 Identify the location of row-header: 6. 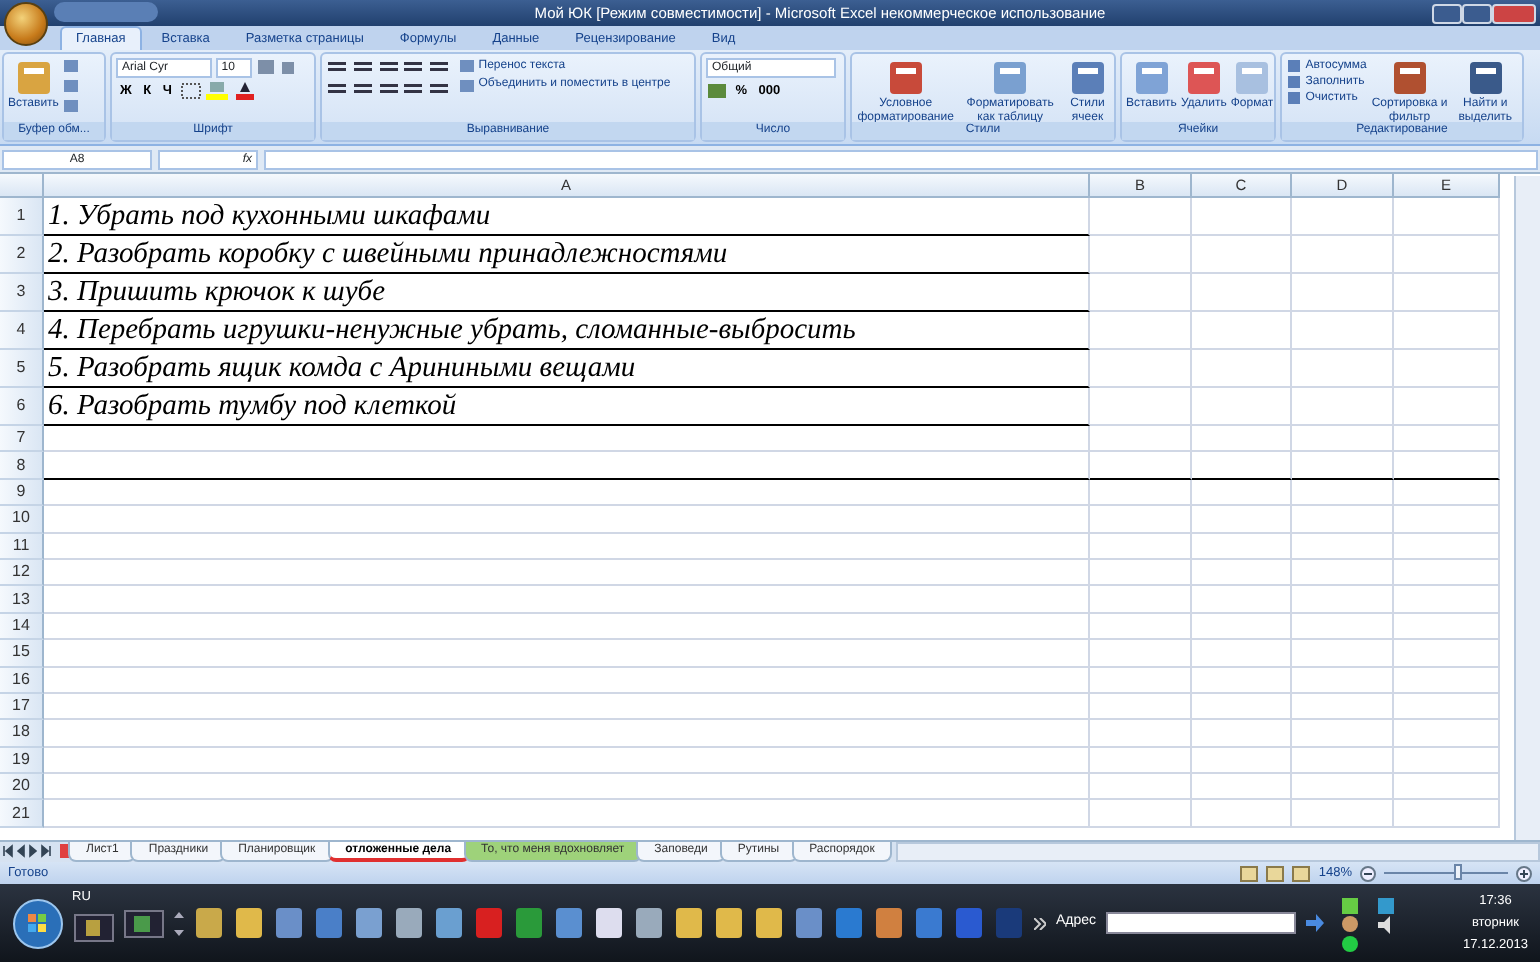
(22, 407).